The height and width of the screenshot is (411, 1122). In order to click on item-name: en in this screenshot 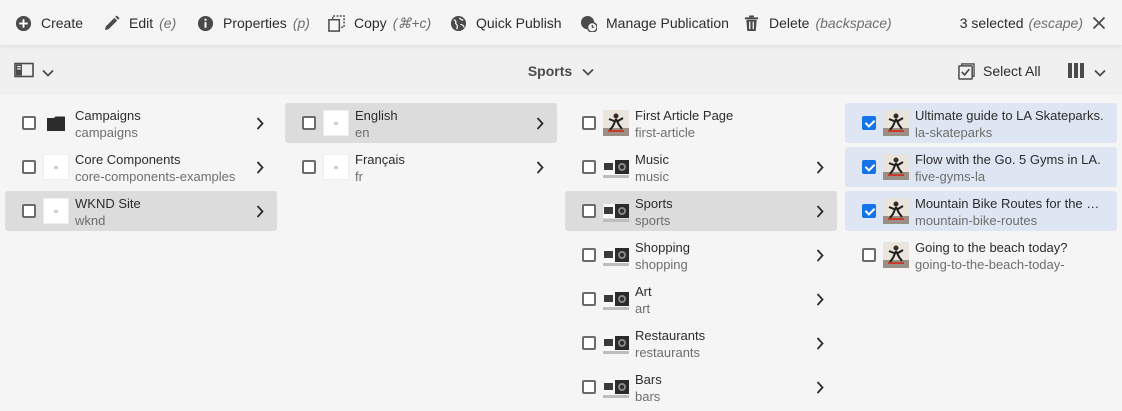, I will do `click(362, 132)`.